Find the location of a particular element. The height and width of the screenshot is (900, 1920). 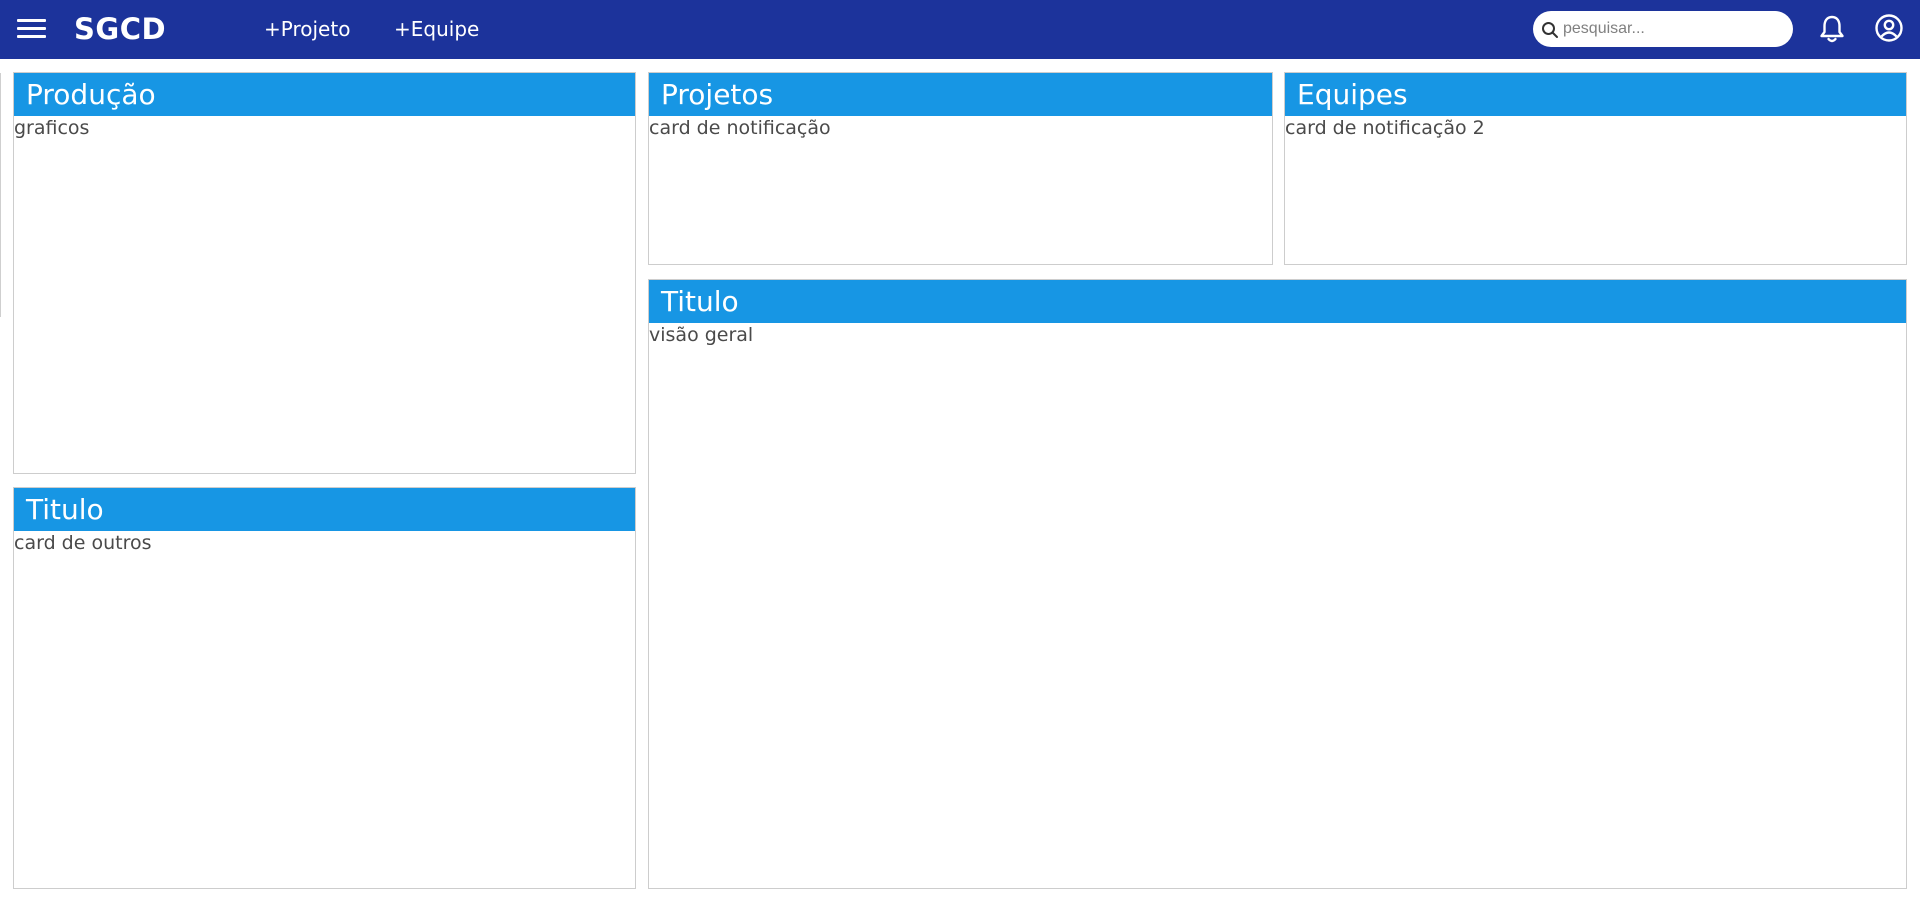

search-box is located at coordinates (1663, 29).